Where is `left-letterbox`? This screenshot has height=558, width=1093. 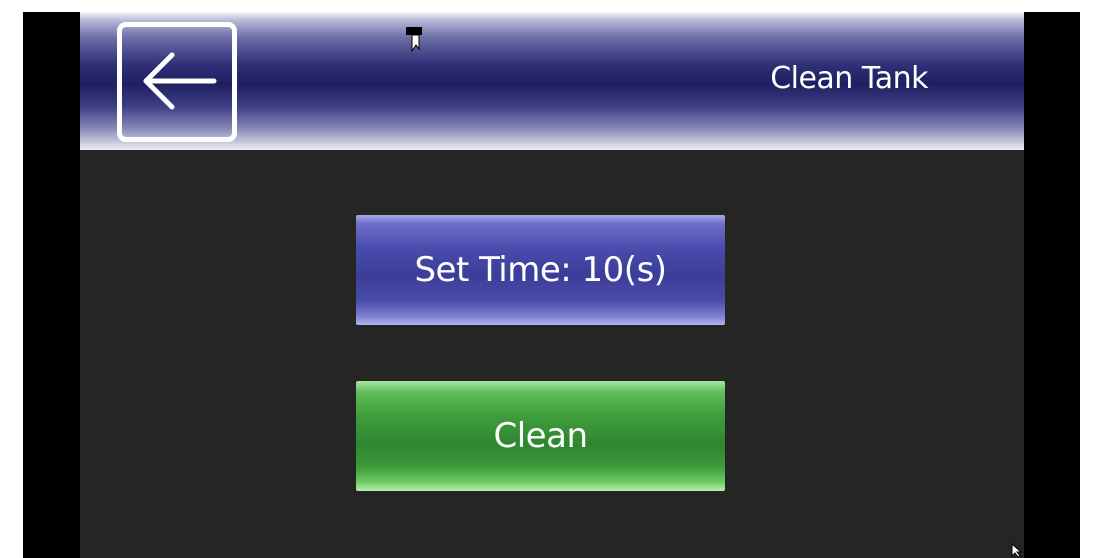
left-letterbox is located at coordinates (51, 285).